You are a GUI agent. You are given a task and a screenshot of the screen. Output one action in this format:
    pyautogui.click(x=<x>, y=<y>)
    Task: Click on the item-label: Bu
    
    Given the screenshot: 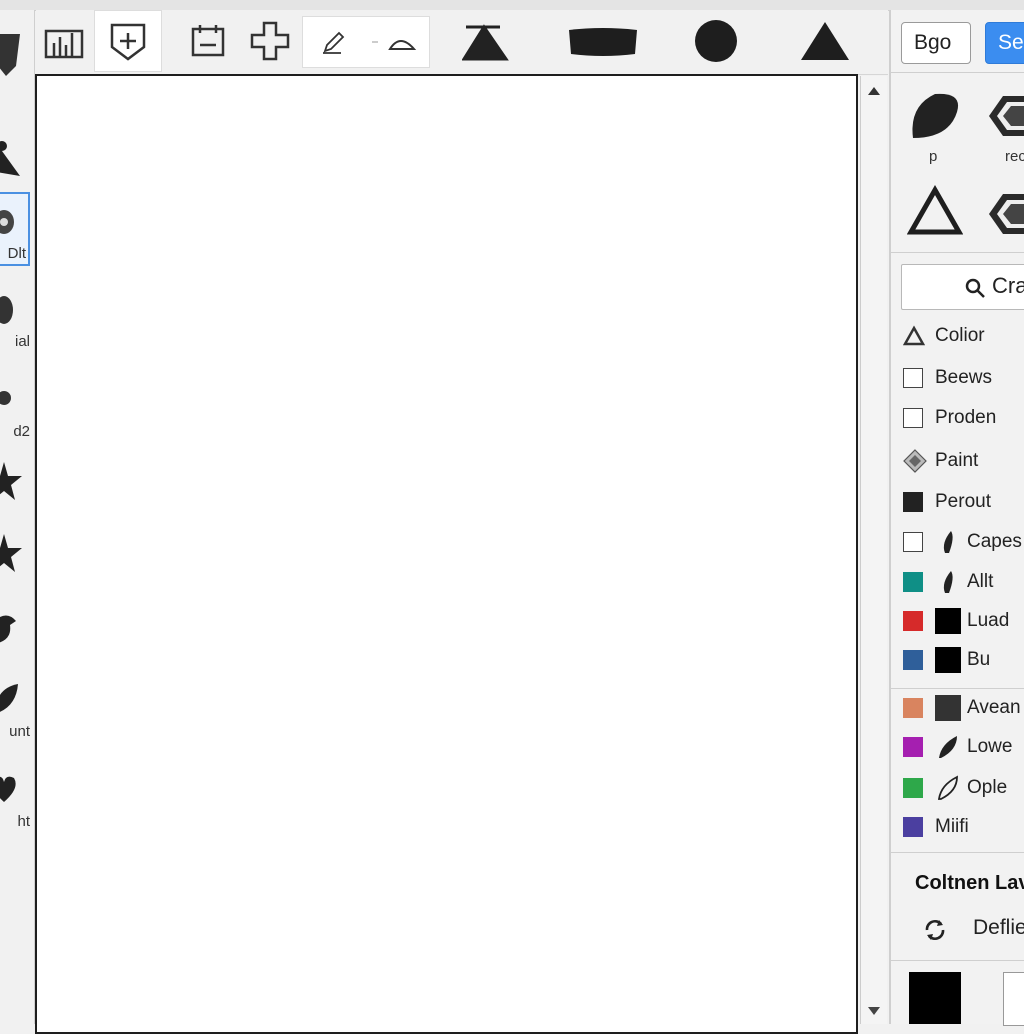 What is the action you would take?
    pyautogui.click(x=979, y=659)
    